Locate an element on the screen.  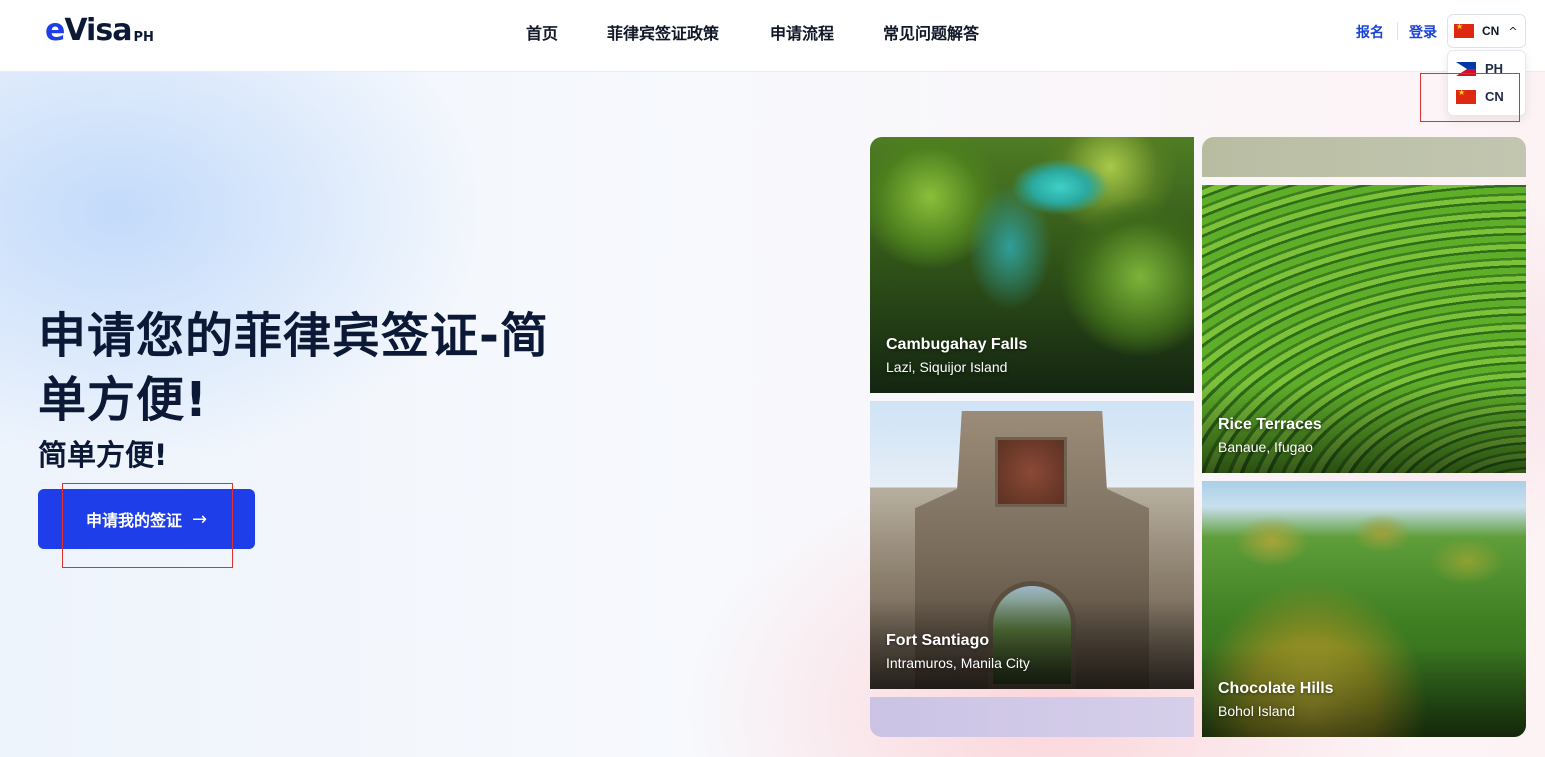
gallery-card-location: Intramuros, Manila City is located at coordinates (958, 663).